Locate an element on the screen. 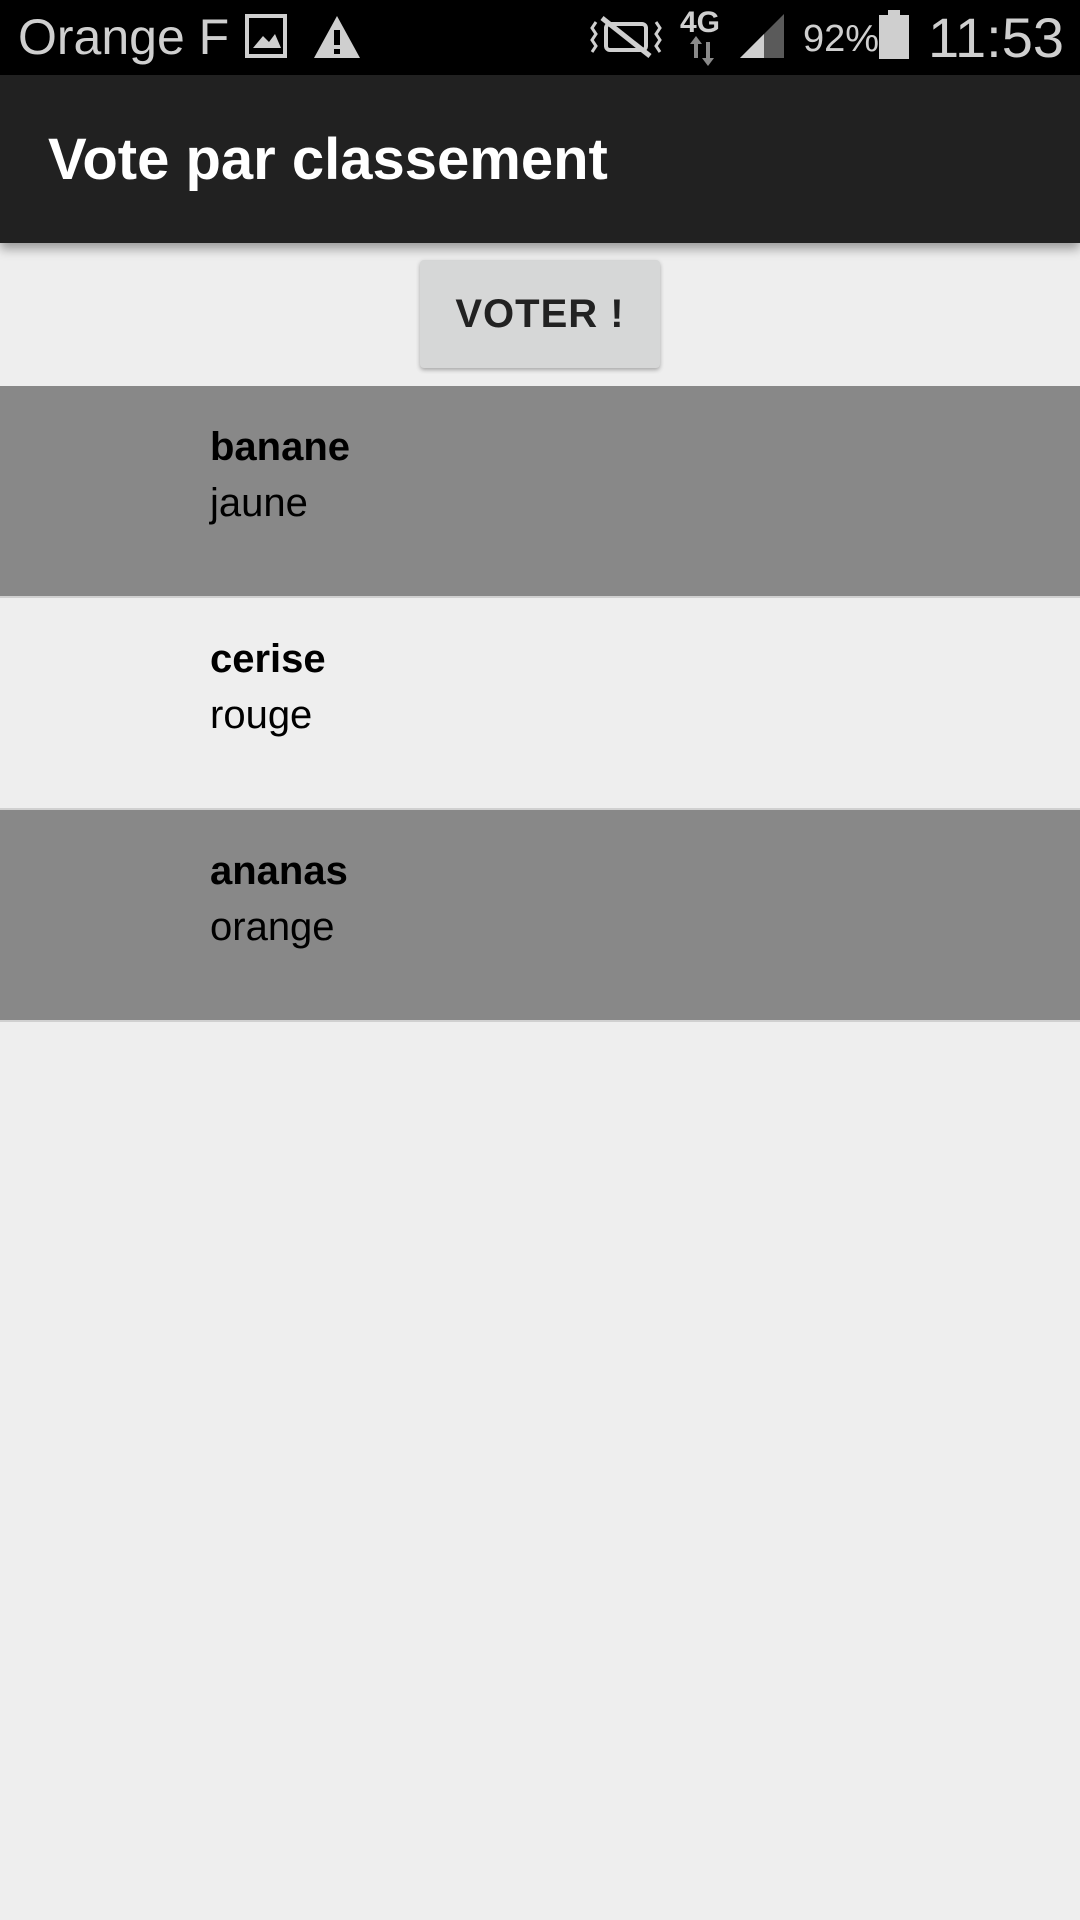 This screenshot has height=1920, width=1080. list-item-subtitle: jaune is located at coordinates (259, 503).